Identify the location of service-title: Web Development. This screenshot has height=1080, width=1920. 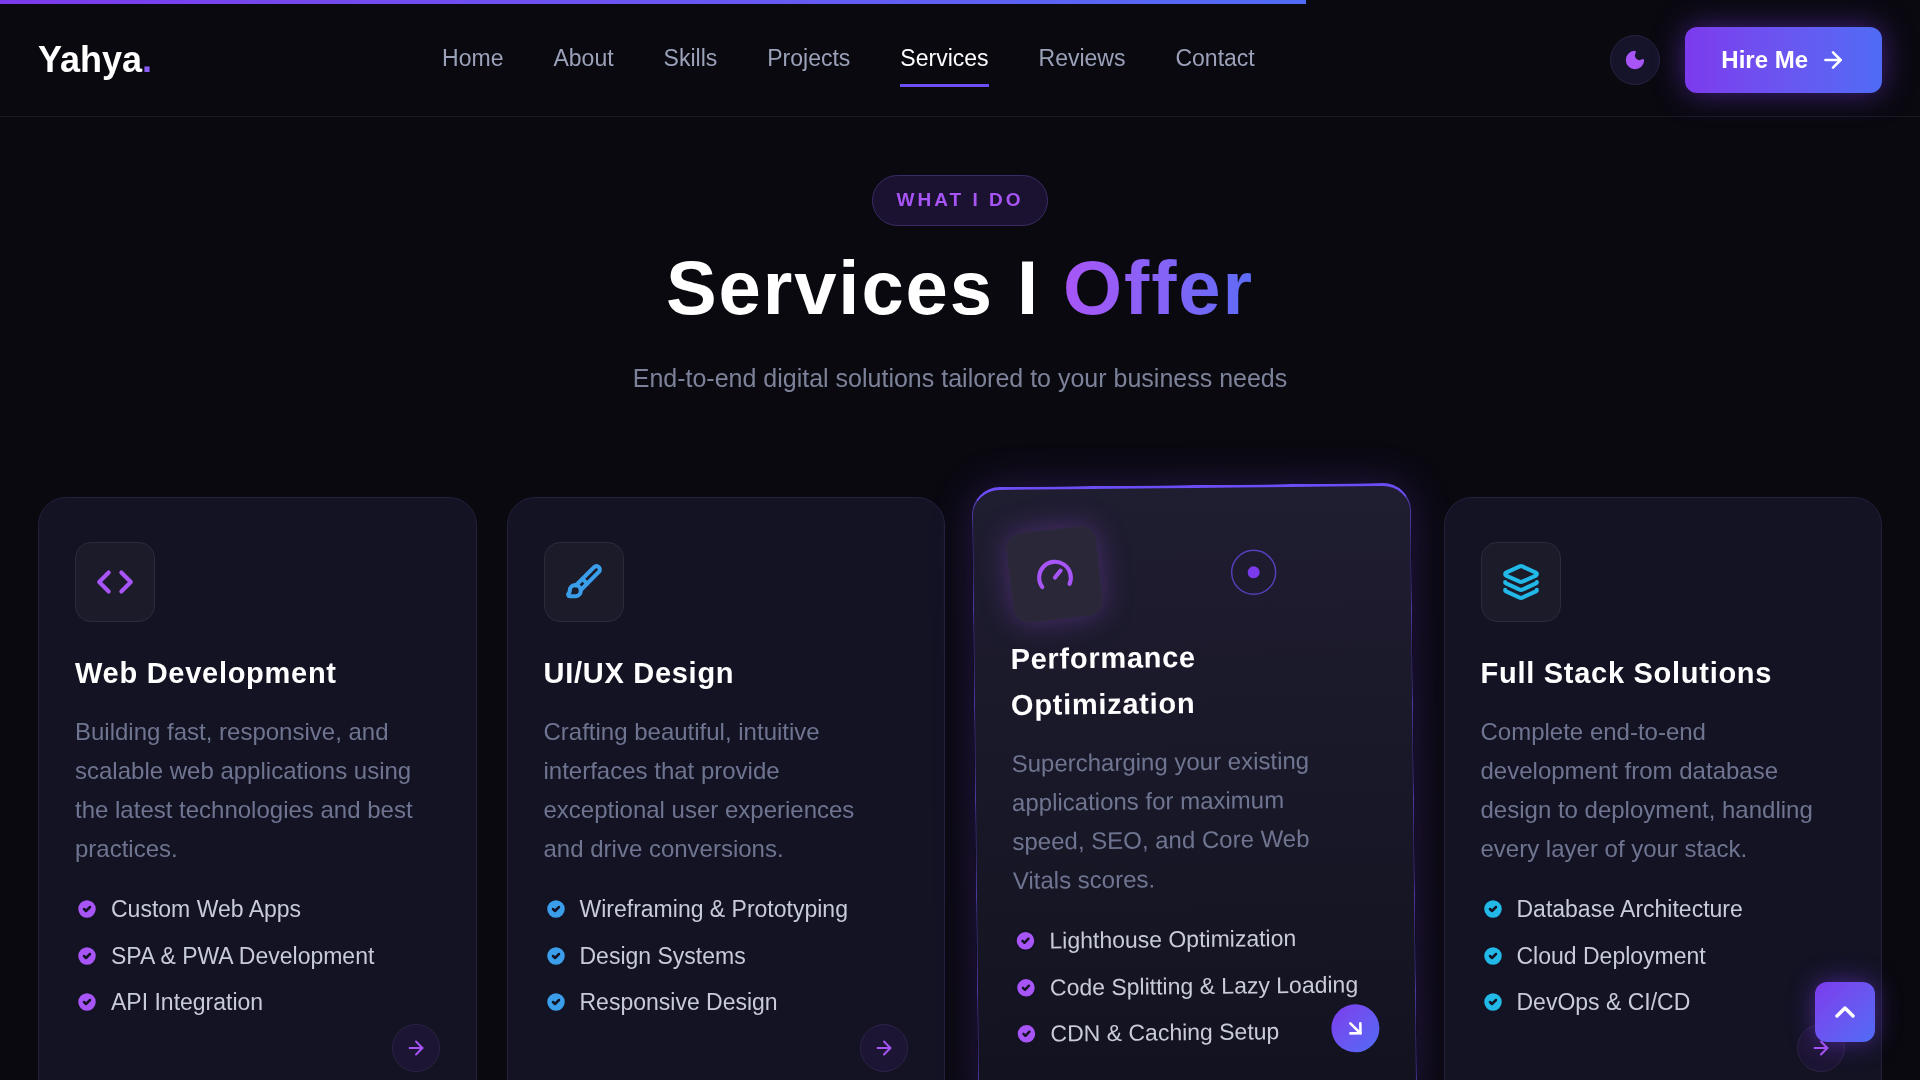
(206, 673).